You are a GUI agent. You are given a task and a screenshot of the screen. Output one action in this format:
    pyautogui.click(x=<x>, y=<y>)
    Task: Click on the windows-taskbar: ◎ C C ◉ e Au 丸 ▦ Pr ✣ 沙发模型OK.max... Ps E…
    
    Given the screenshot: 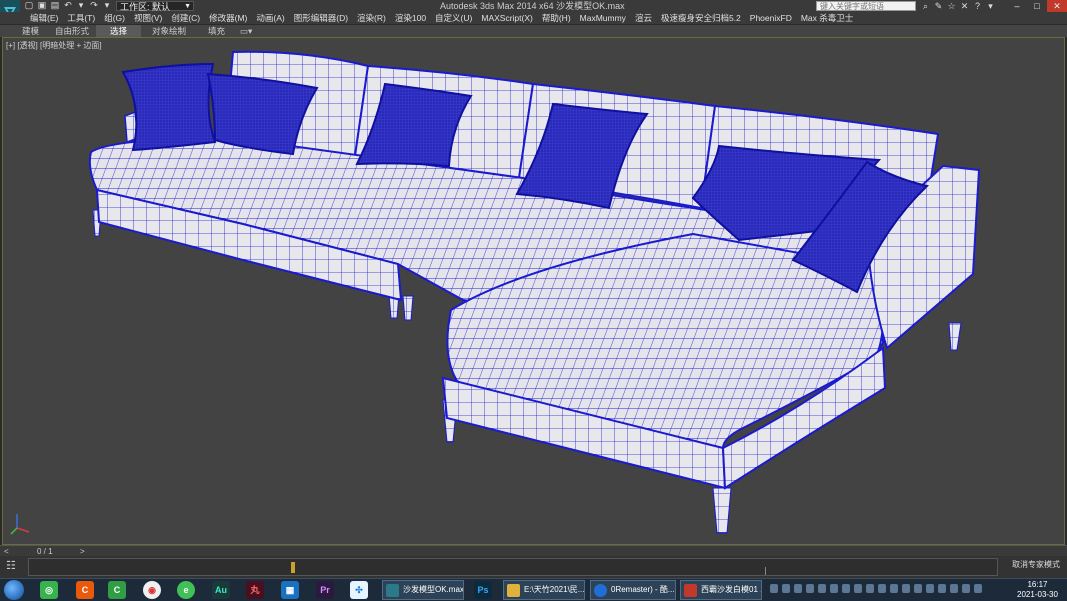 What is the action you would take?
    pyautogui.click(x=533, y=589)
    